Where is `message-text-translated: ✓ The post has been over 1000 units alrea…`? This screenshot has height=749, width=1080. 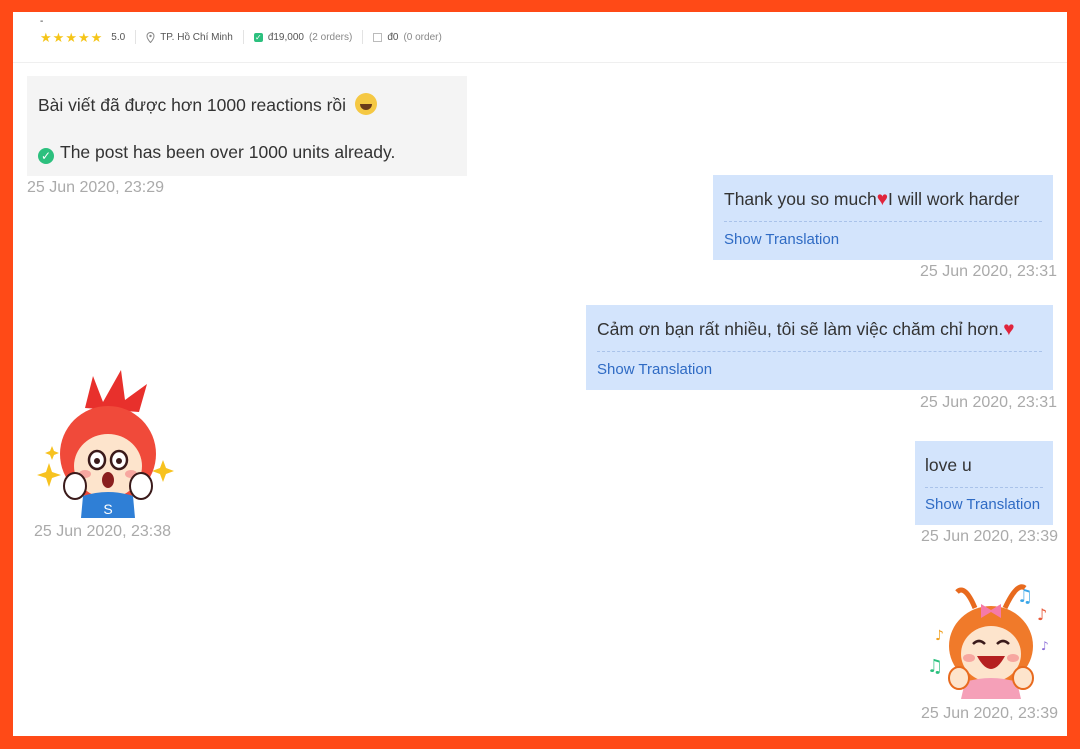
message-text-translated: ✓ The post has been over 1000 units alrea… is located at coordinates (216, 153).